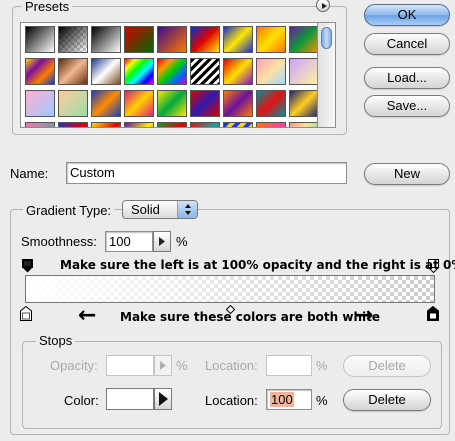 The width and height of the screenshot is (455, 441). Describe the element at coordinates (73, 71) in the screenshot. I see `preset-swatch-copper` at that location.